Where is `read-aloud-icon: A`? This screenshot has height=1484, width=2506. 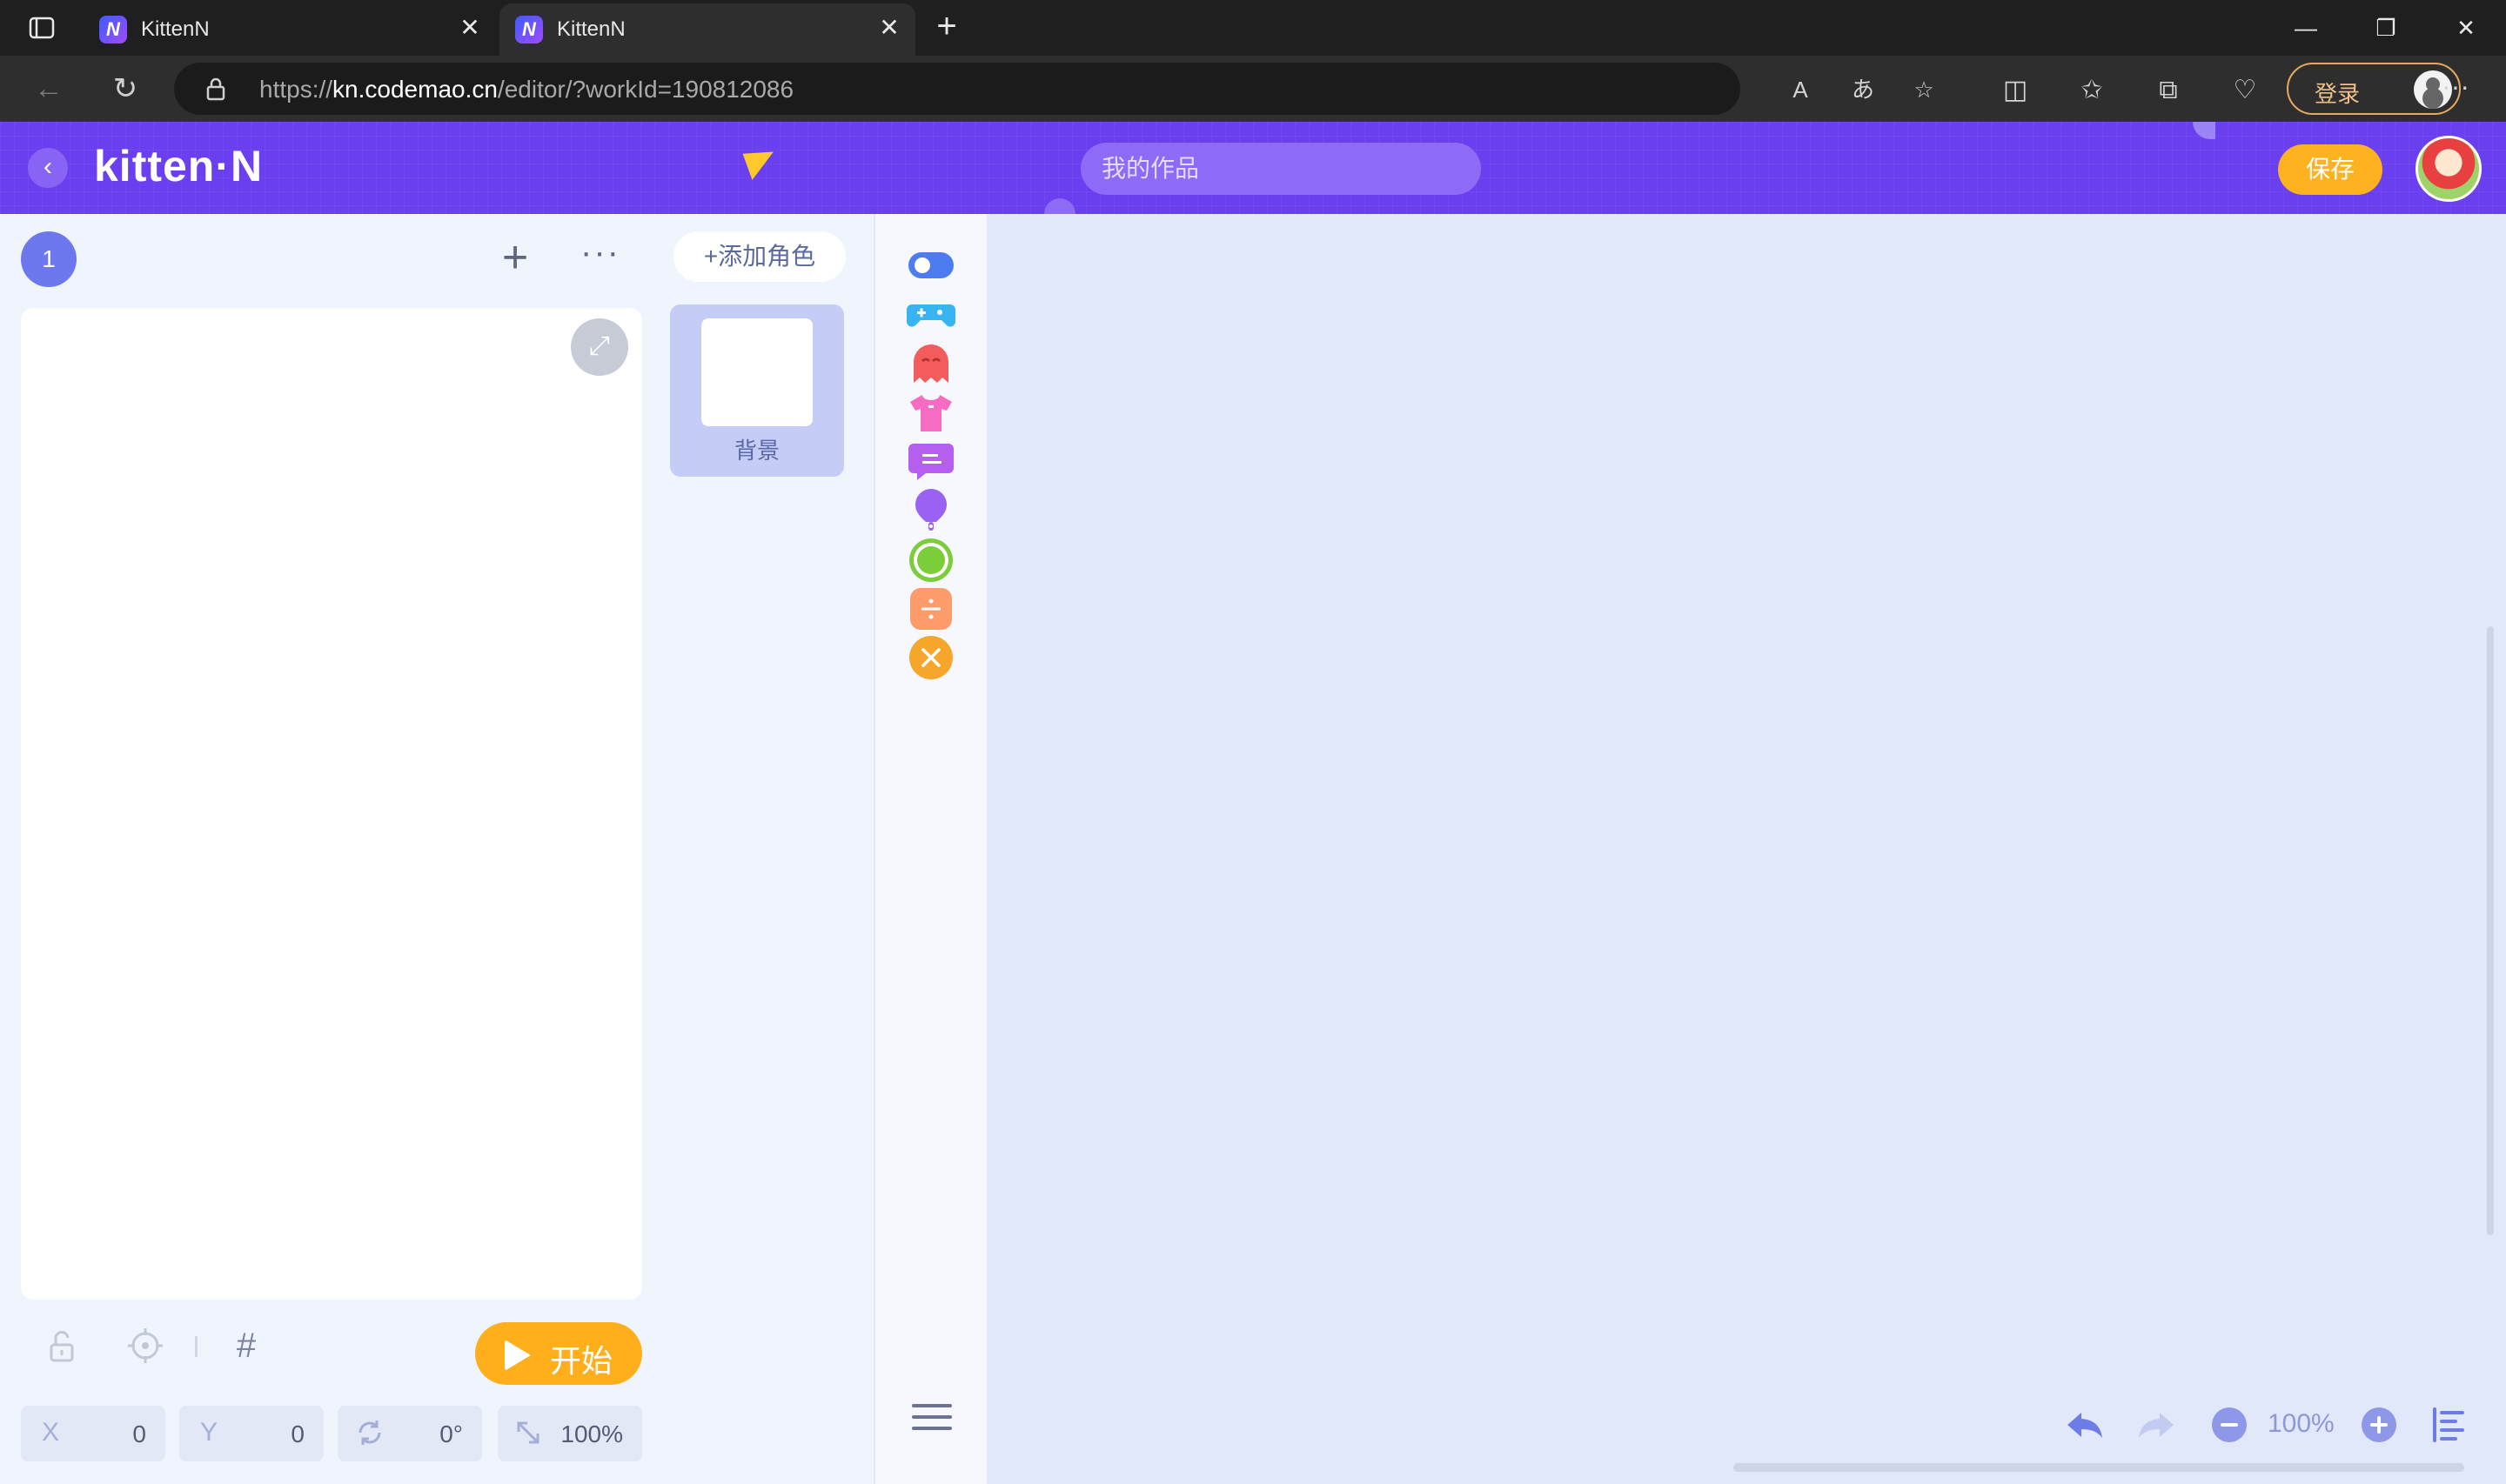 read-aloud-icon: A is located at coordinates (1800, 89).